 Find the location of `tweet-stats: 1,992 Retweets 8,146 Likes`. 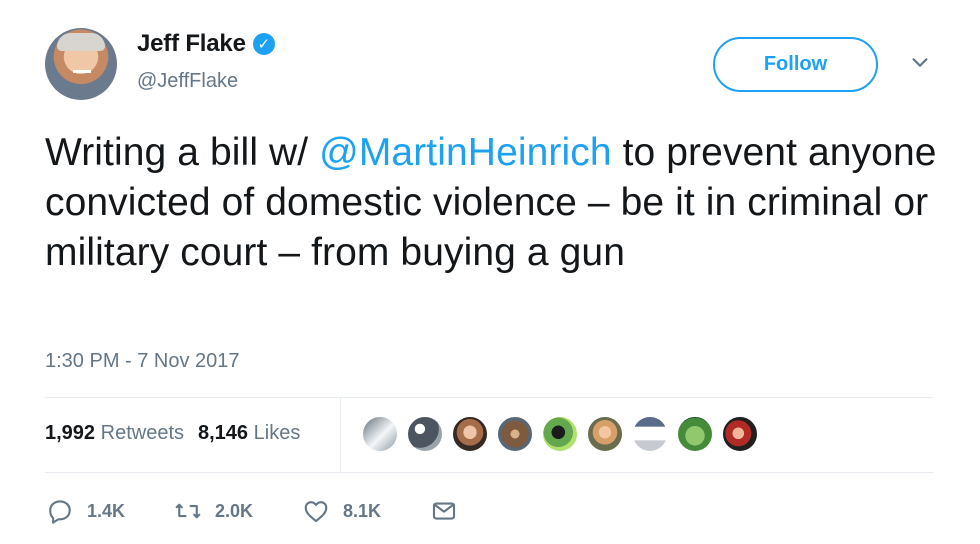

tweet-stats: 1,992 Retweets 8,146 Likes is located at coordinates (172, 433).